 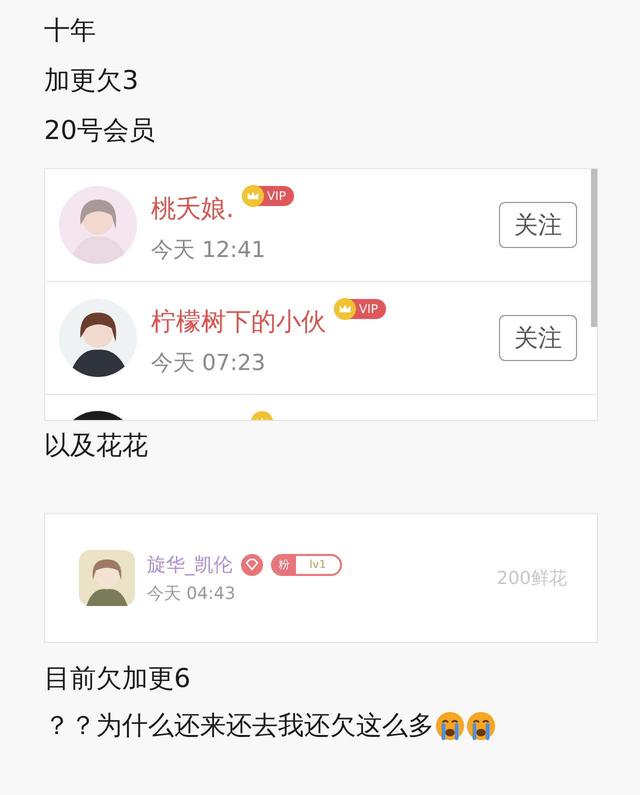 What do you see at coordinates (594, 248) in the screenshot?
I see `scrollbar` at bounding box center [594, 248].